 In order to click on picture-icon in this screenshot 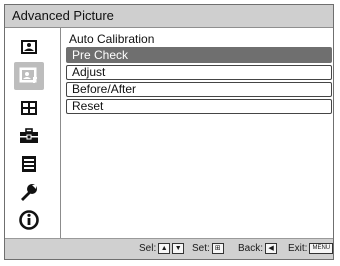, I will do `click(29, 47)`.